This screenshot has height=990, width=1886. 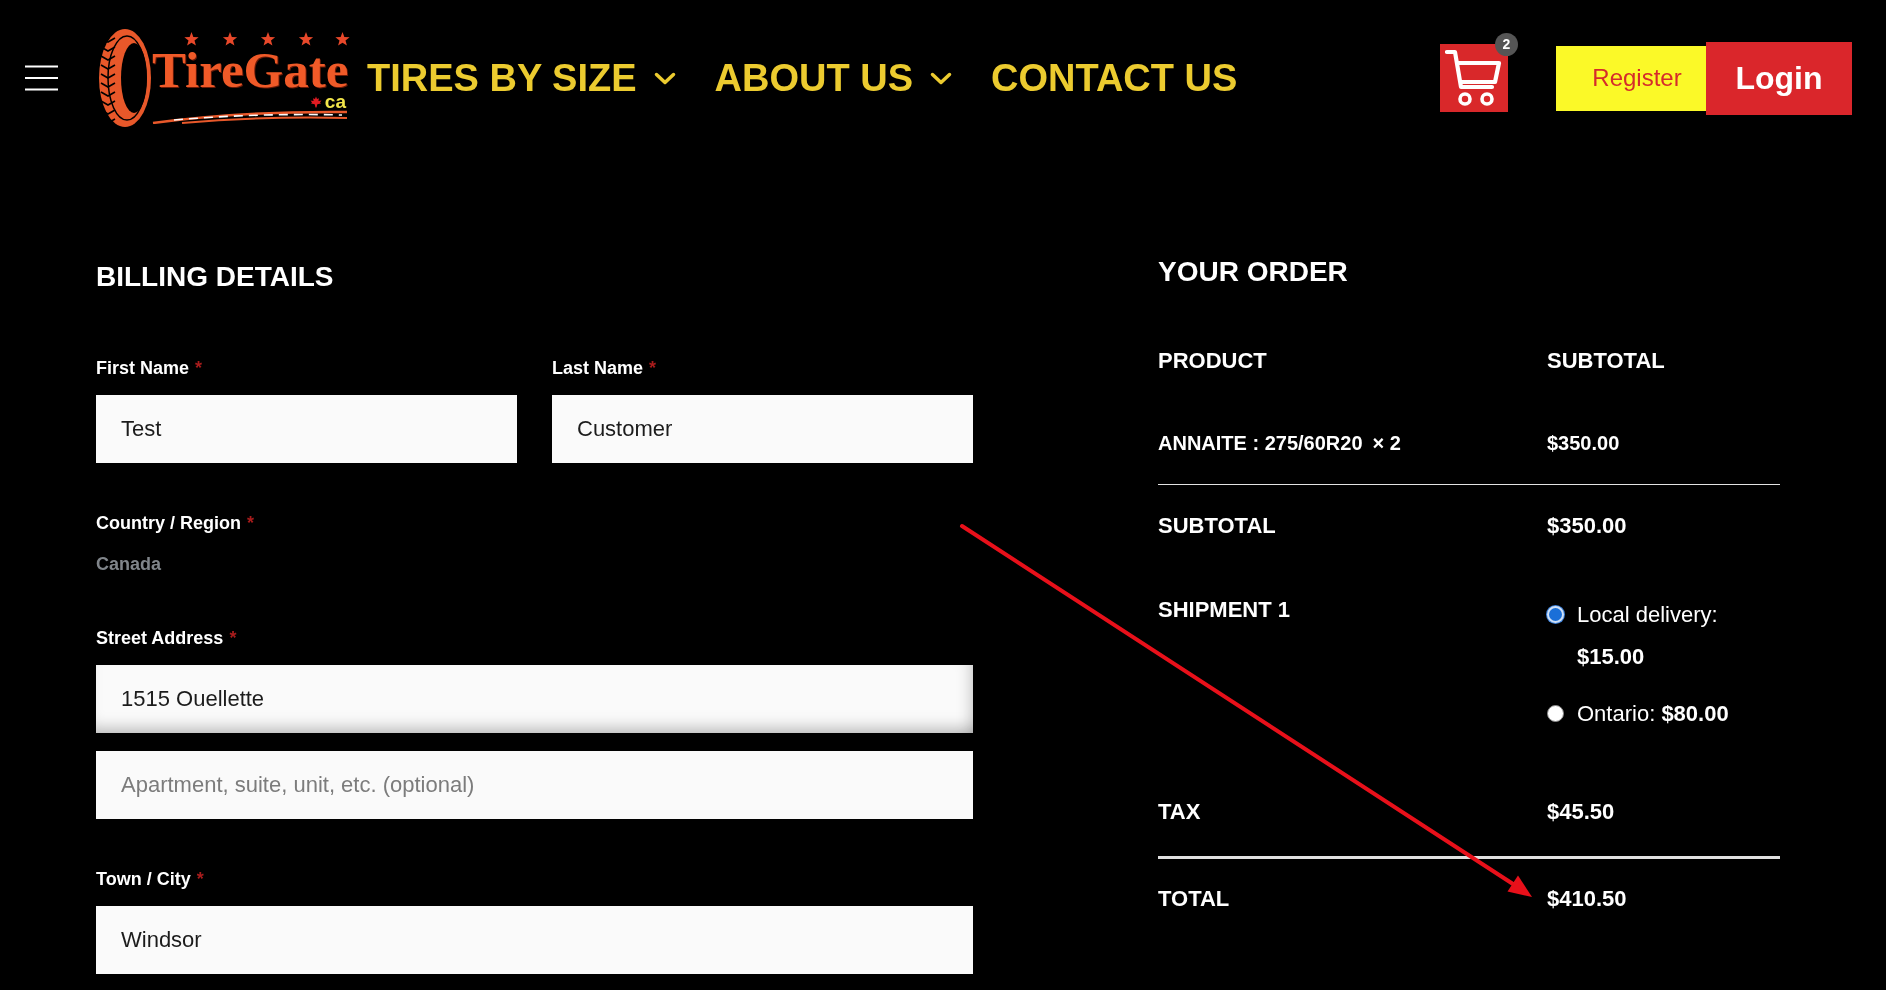 I want to click on nav-link: ABOUT US, so click(x=814, y=78).